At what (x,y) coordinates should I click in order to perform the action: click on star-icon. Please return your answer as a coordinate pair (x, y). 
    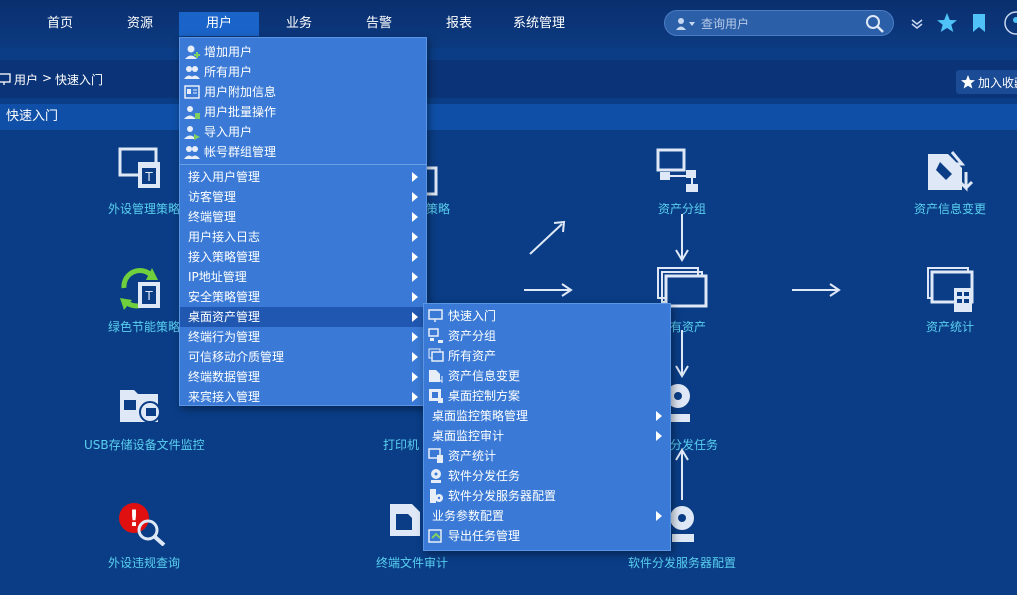
    Looking at the image, I should click on (947, 23).